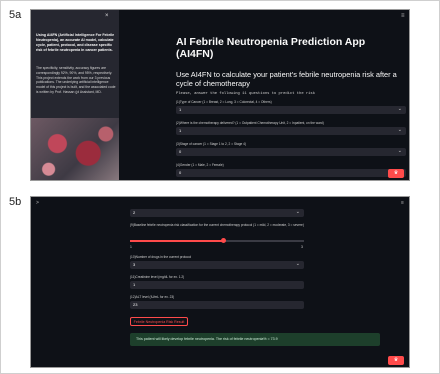 The image size is (440, 374). Describe the element at coordinates (134, 212) in the screenshot. I see `select-value: 2` at that location.